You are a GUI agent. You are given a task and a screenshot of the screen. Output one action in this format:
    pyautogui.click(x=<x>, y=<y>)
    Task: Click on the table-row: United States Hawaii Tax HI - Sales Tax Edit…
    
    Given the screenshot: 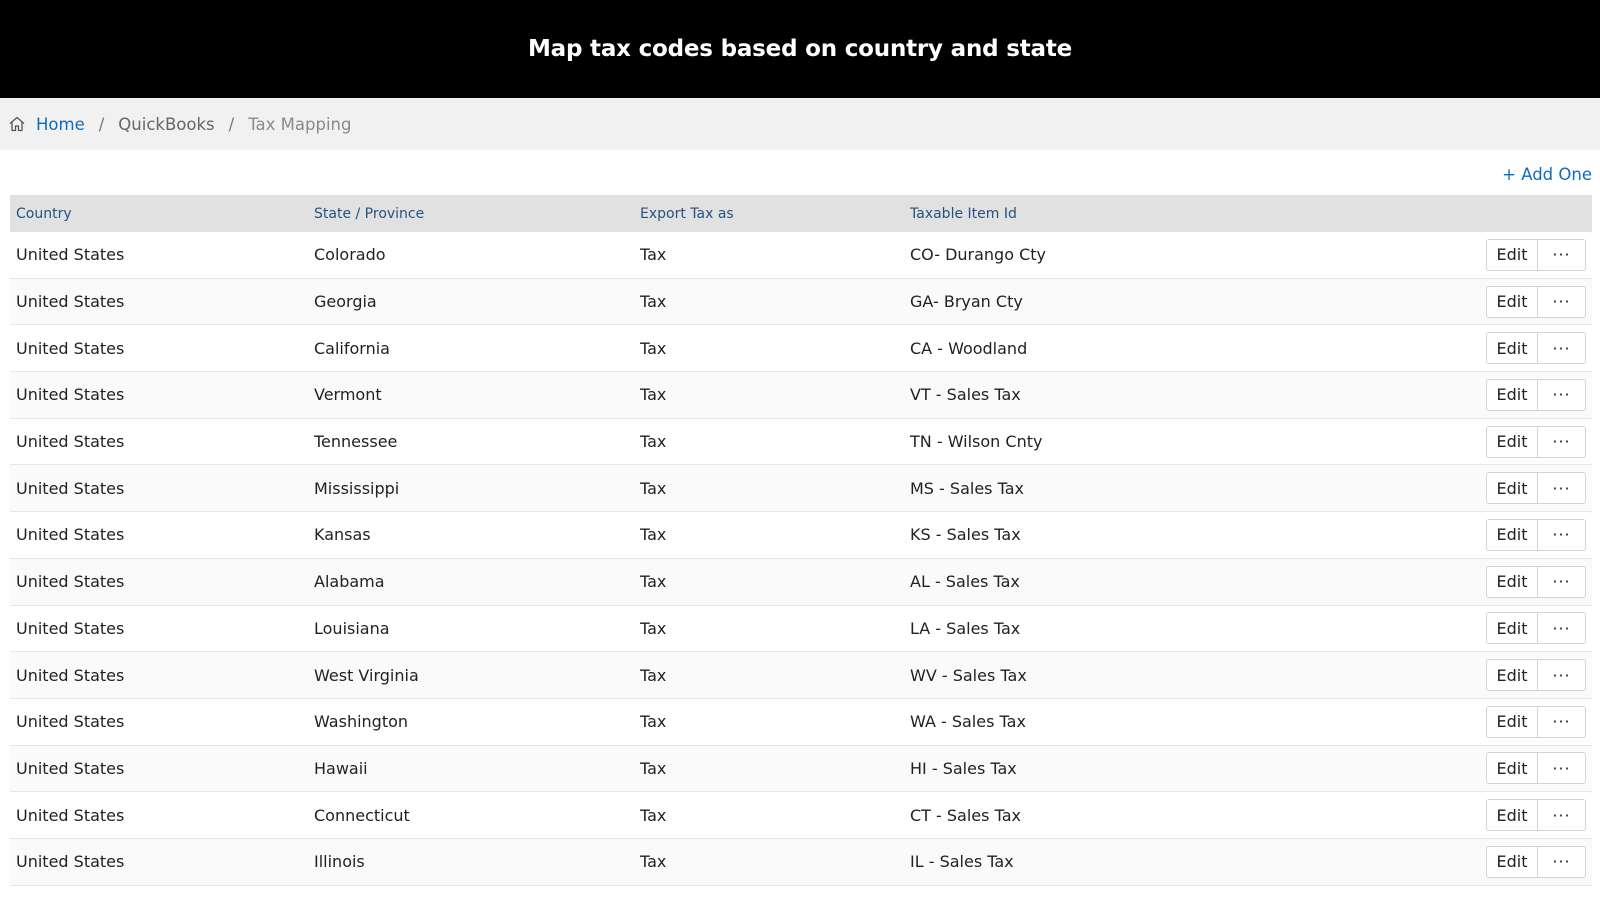 What is the action you would take?
    pyautogui.click(x=801, y=769)
    